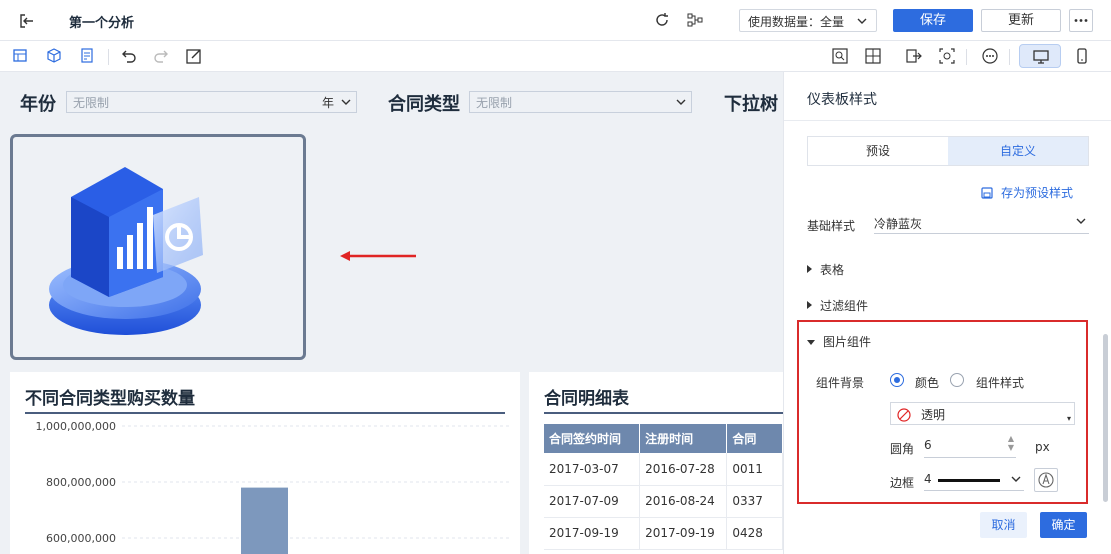  Describe the element at coordinates (663, 413) in the screenshot. I see `title-underline` at that location.